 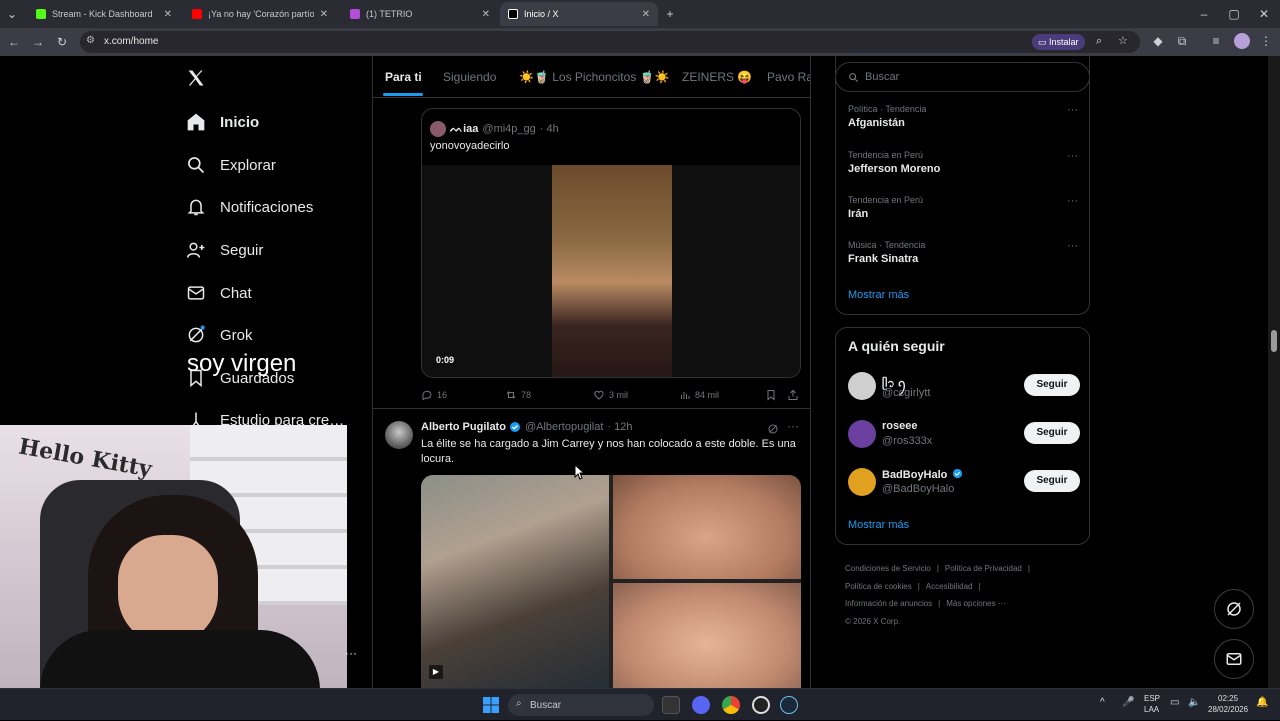 I want to click on trend-item: Tendencia en Perú Irán ···, so click(x=963, y=207).